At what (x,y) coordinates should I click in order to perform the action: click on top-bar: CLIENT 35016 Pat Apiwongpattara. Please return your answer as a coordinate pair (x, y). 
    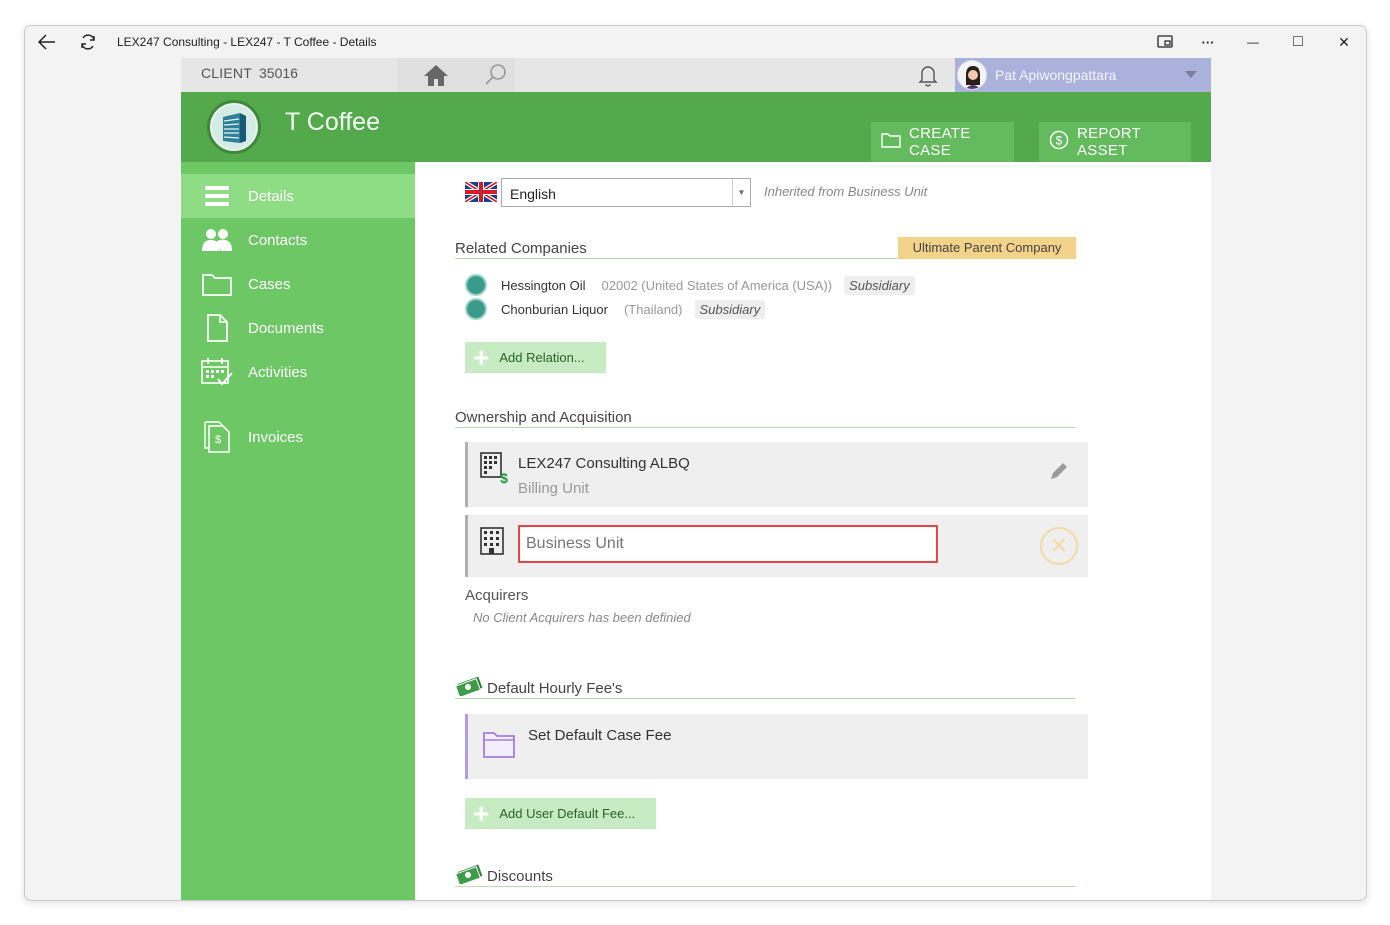
    Looking at the image, I should click on (696, 75).